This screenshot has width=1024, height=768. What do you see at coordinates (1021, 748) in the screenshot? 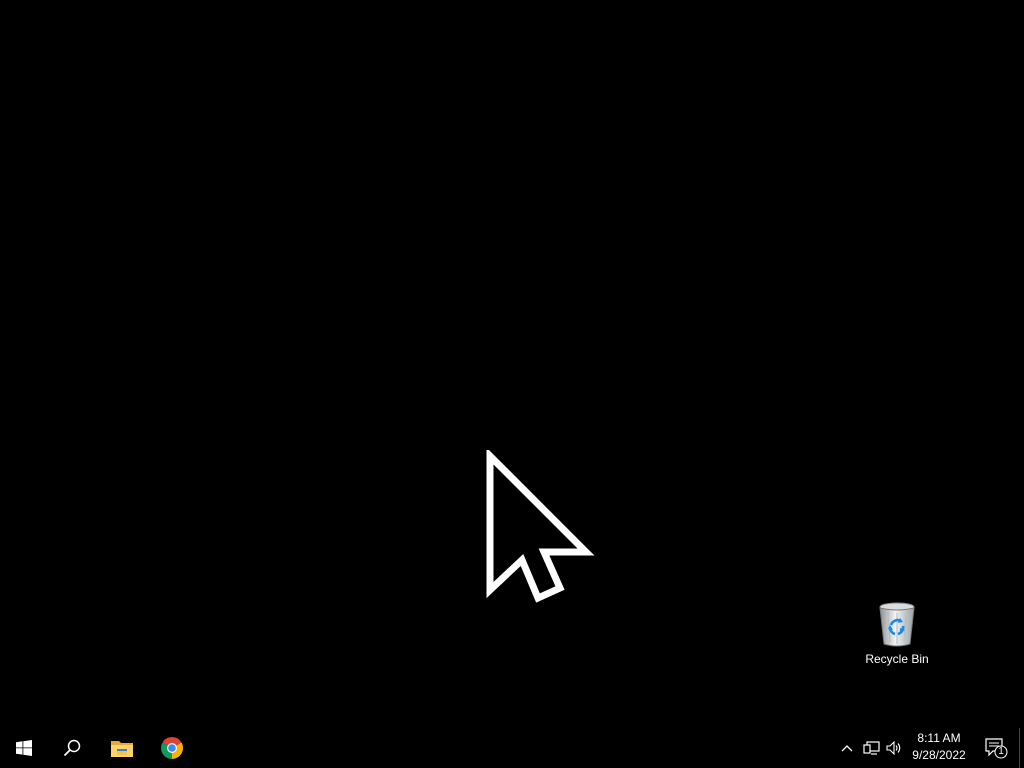
I see `show-desktop-button` at bounding box center [1021, 748].